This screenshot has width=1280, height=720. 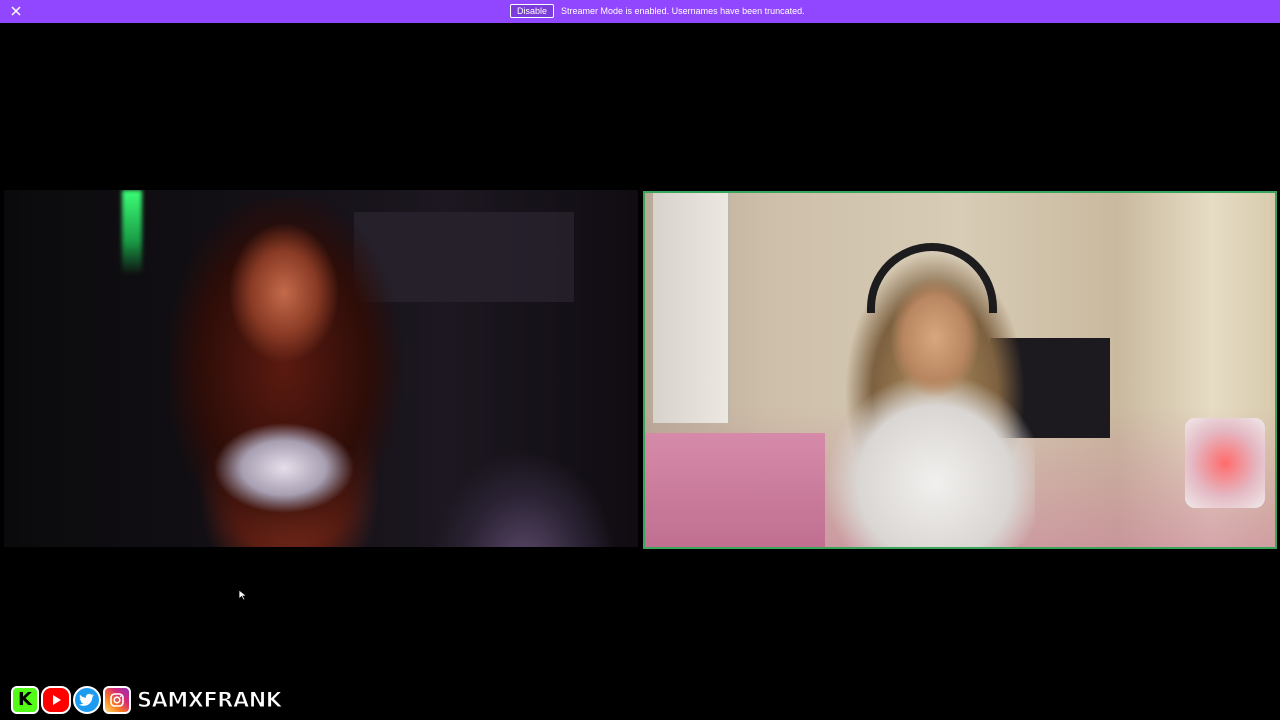 I want to click on background-bag, so click(x=1225, y=463).